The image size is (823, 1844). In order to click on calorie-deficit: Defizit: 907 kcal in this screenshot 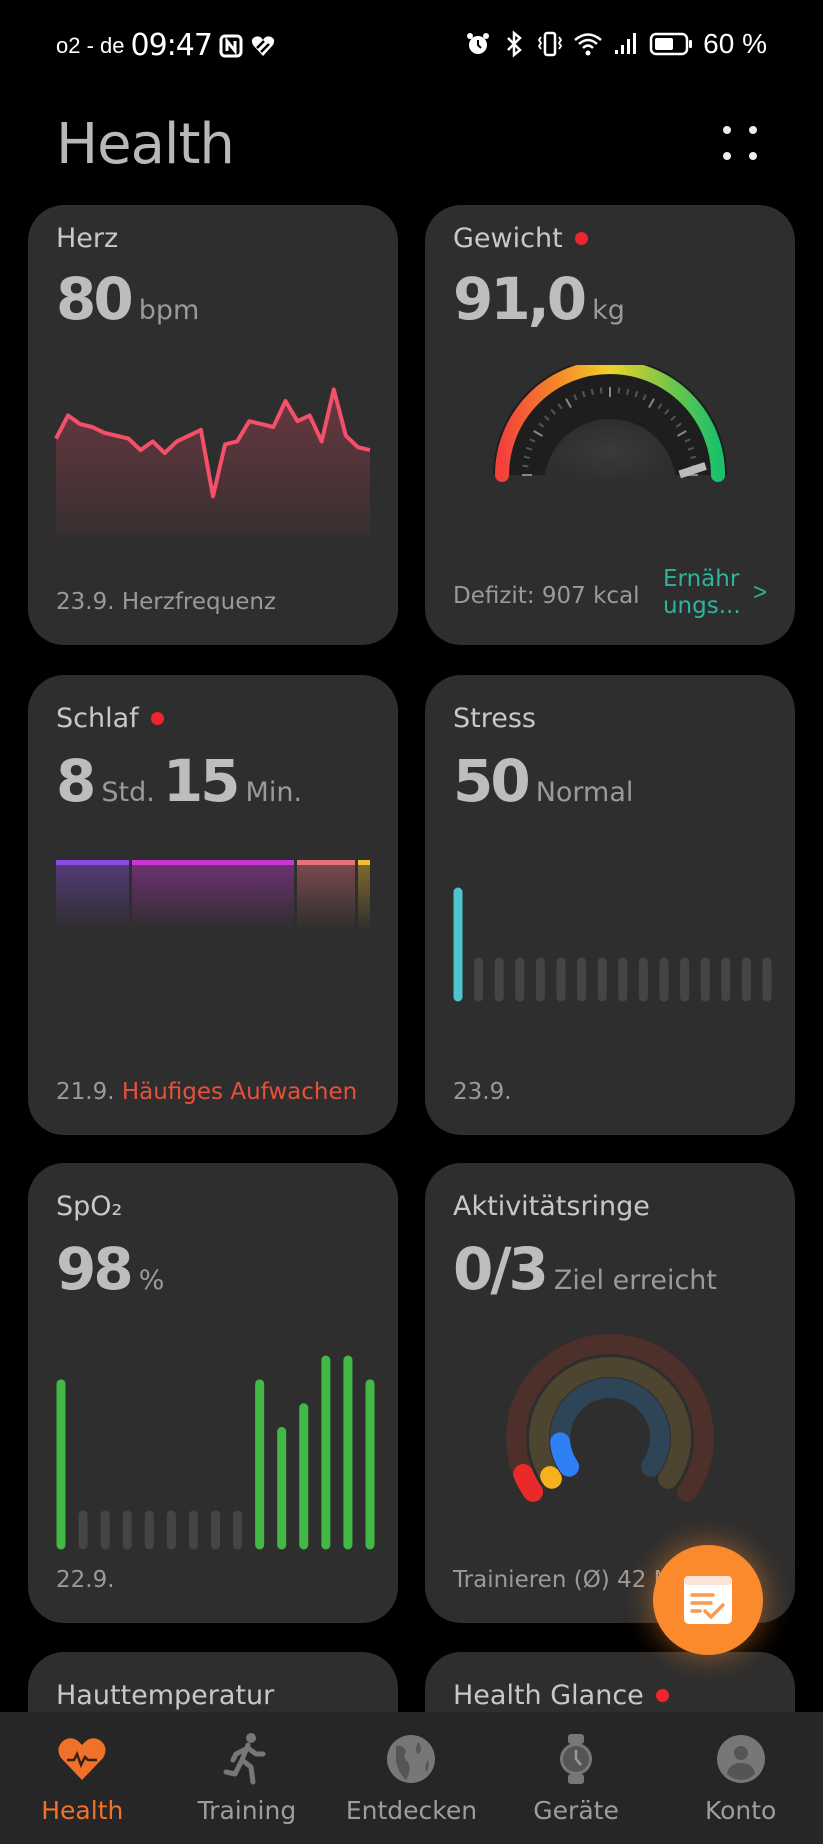, I will do `click(546, 596)`.